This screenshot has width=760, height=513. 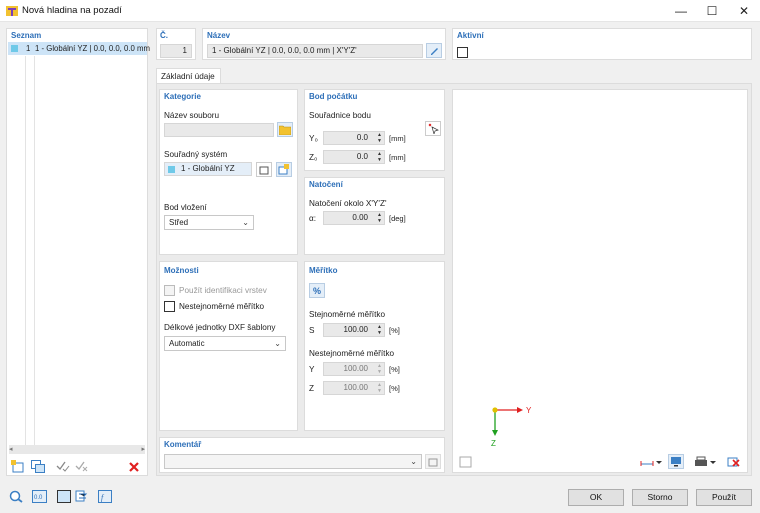 I want to click on uncheck-all-icon, so click(x=82, y=466).